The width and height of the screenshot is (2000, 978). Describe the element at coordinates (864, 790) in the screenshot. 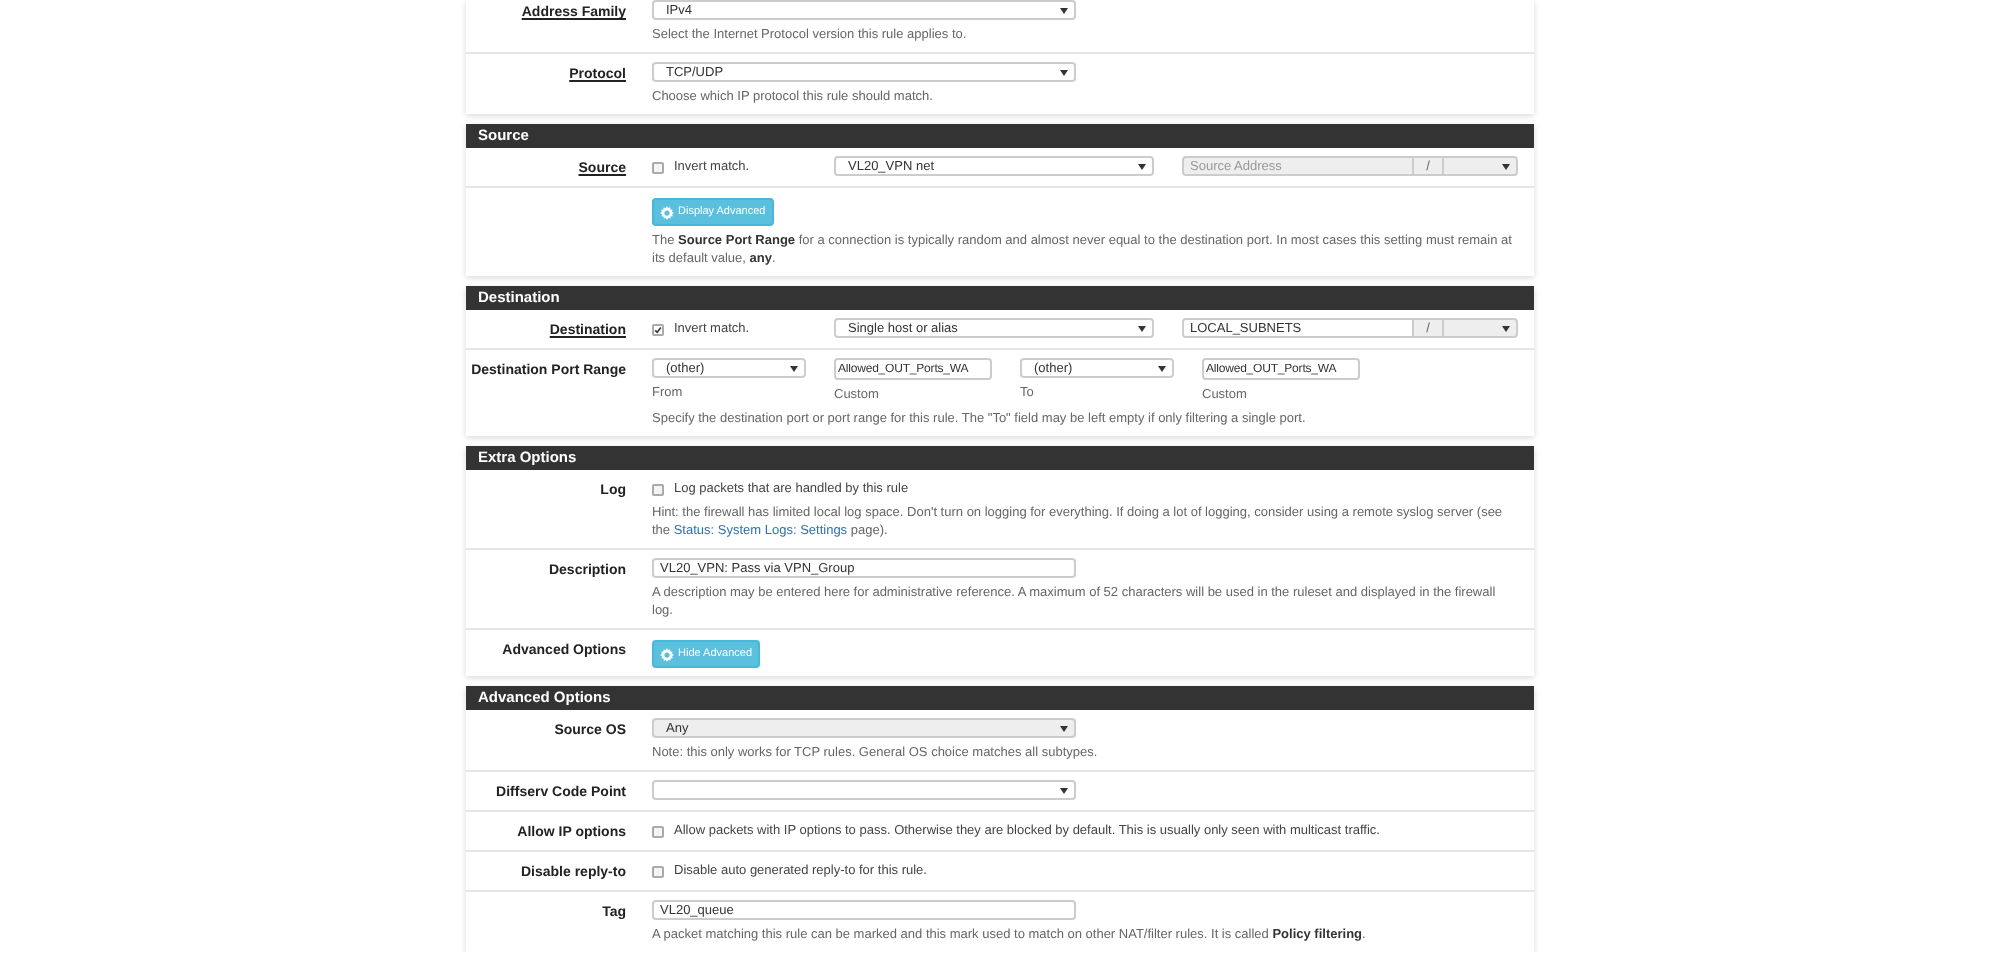

I see `dropdown` at that location.